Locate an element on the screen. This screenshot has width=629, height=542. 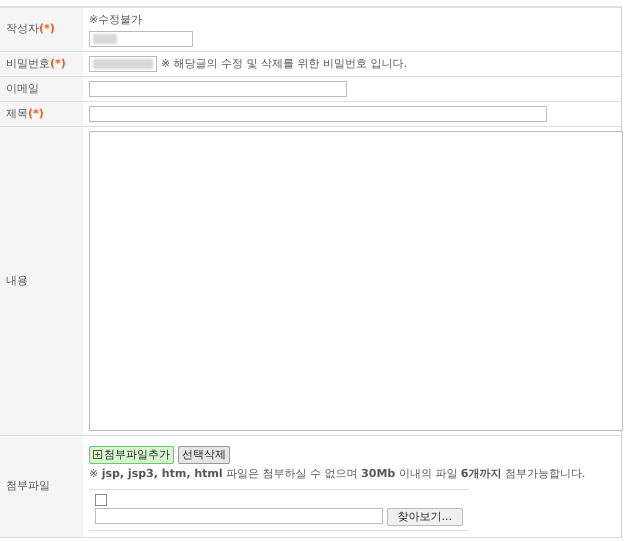
add-file-button: + 첨부파일추가 is located at coordinates (131, 455).